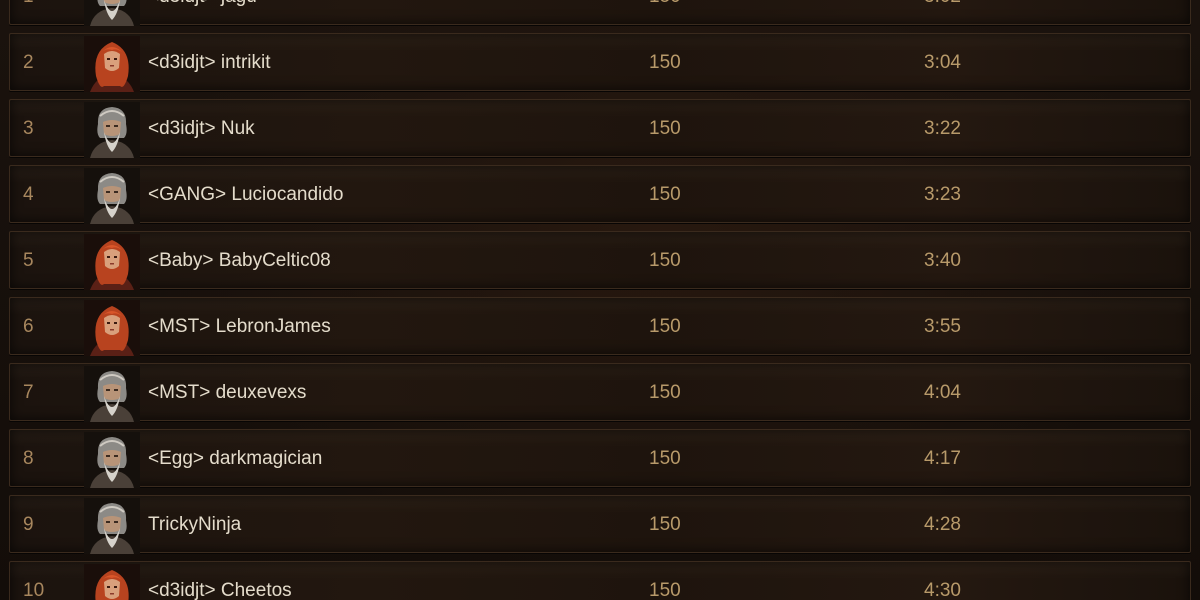 The width and height of the screenshot is (1200, 600). What do you see at coordinates (600, 13) in the screenshot?
I see `leaderboard-row: 1 <d3idjt> jagu 150 3:02` at bounding box center [600, 13].